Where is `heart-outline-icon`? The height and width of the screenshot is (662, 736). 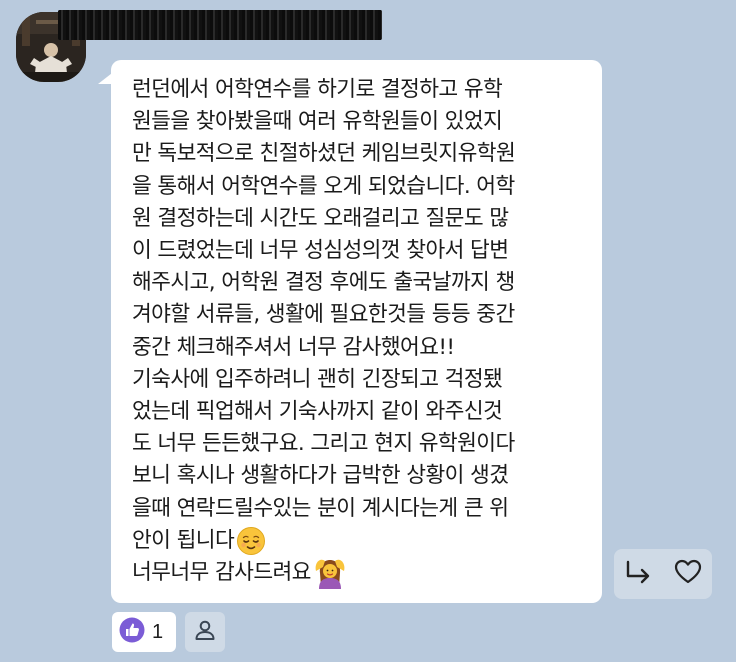
heart-outline-icon is located at coordinates (688, 574).